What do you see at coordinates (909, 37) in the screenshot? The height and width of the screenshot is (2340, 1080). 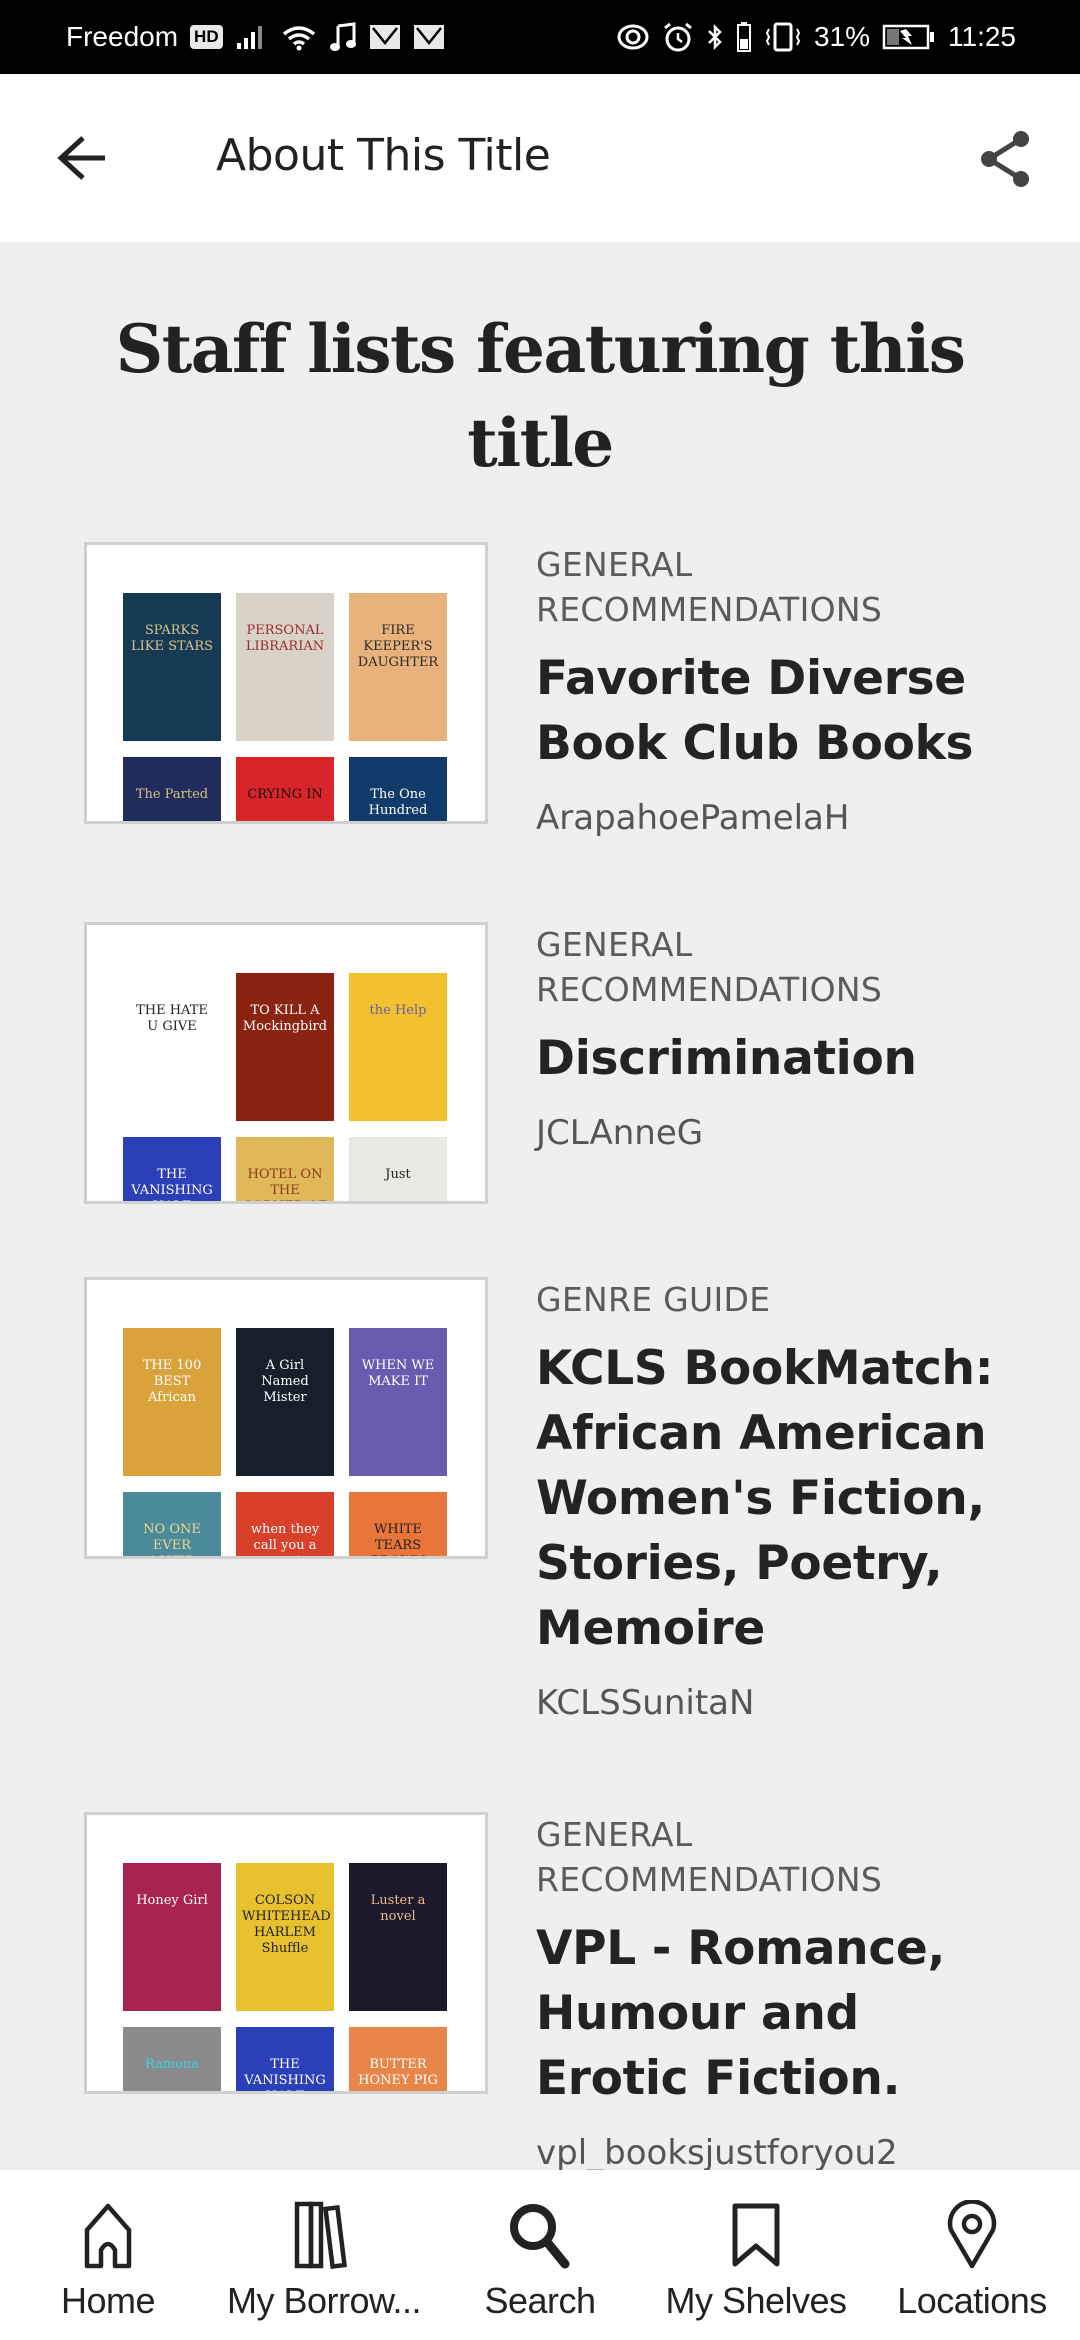 I see `battery-charging-icon` at bounding box center [909, 37].